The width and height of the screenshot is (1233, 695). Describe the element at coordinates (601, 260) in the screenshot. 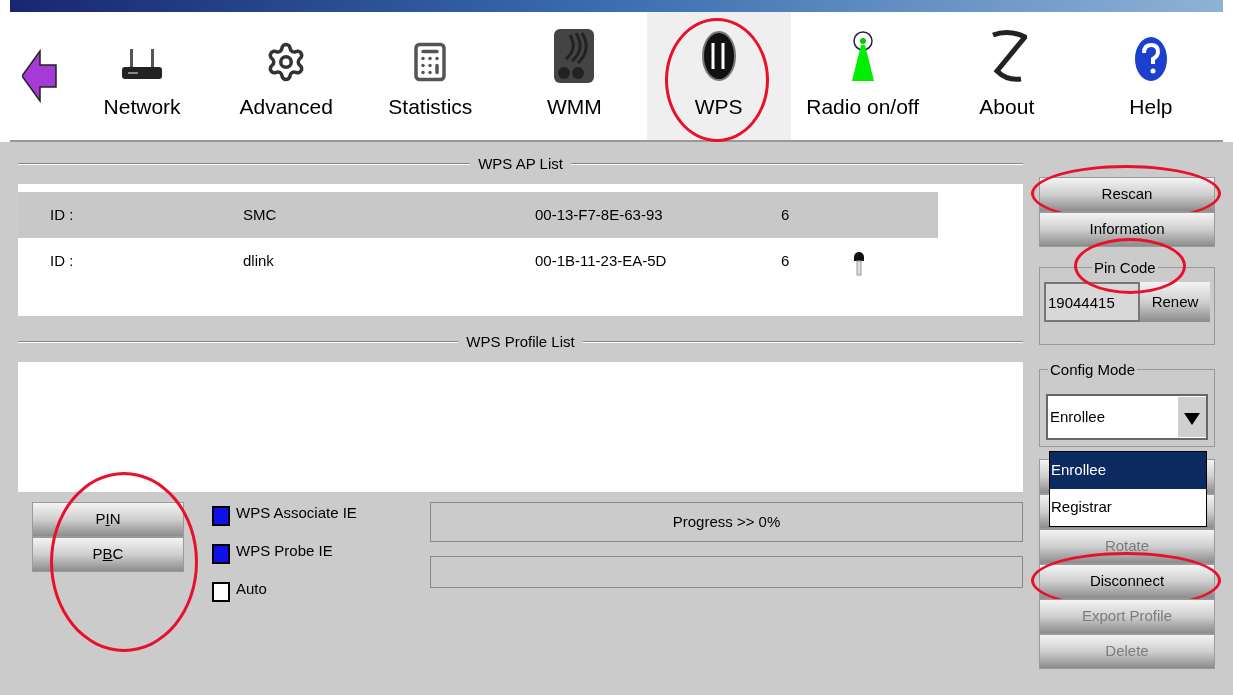

I see `table-cell-text: 00-1B-11-23-EA-5D` at that location.